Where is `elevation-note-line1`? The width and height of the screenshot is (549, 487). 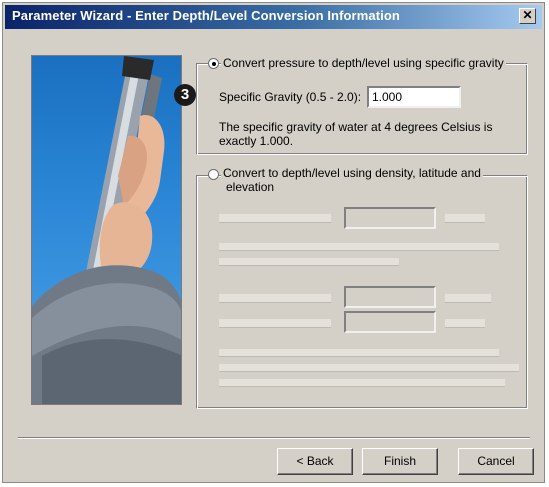 elevation-note-line1 is located at coordinates (359, 353).